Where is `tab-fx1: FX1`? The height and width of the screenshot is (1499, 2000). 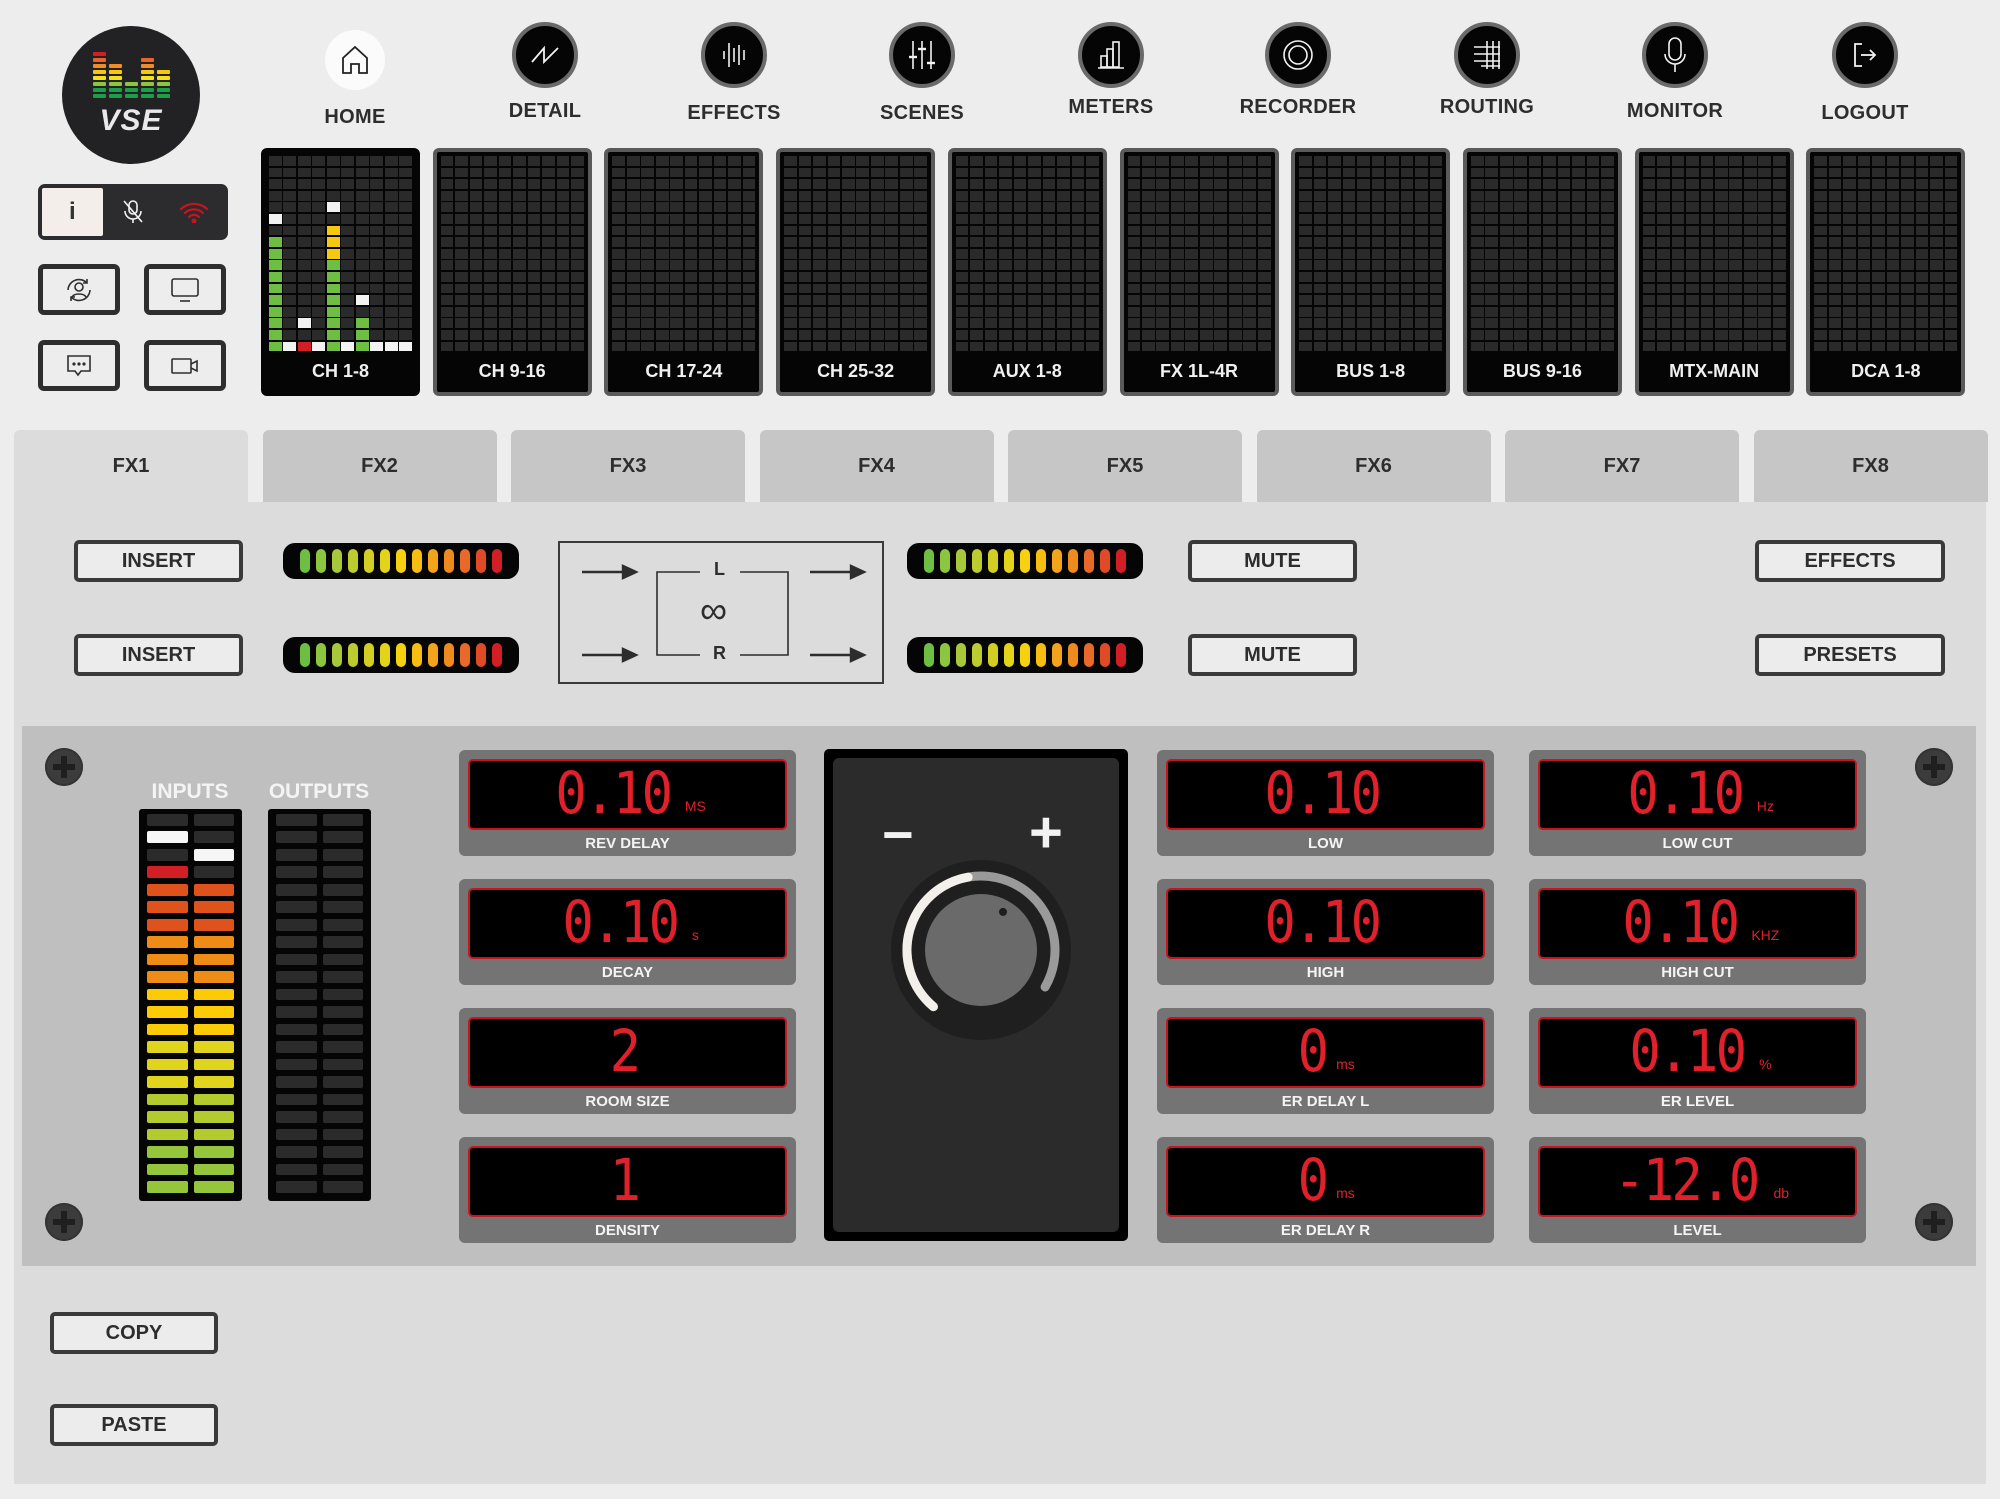 tab-fx1: FX1 is located at coordinates (131, 466).